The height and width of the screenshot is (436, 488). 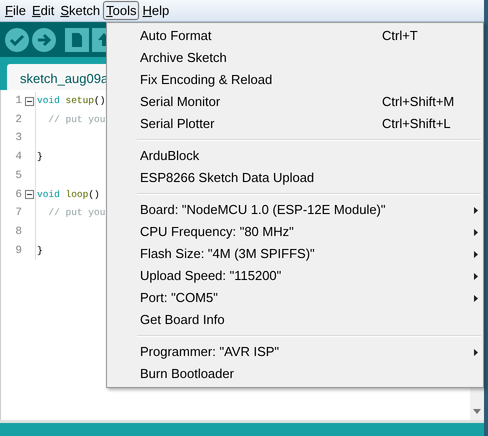 I want to click on line-number: 9, so click(x=18, y=251).